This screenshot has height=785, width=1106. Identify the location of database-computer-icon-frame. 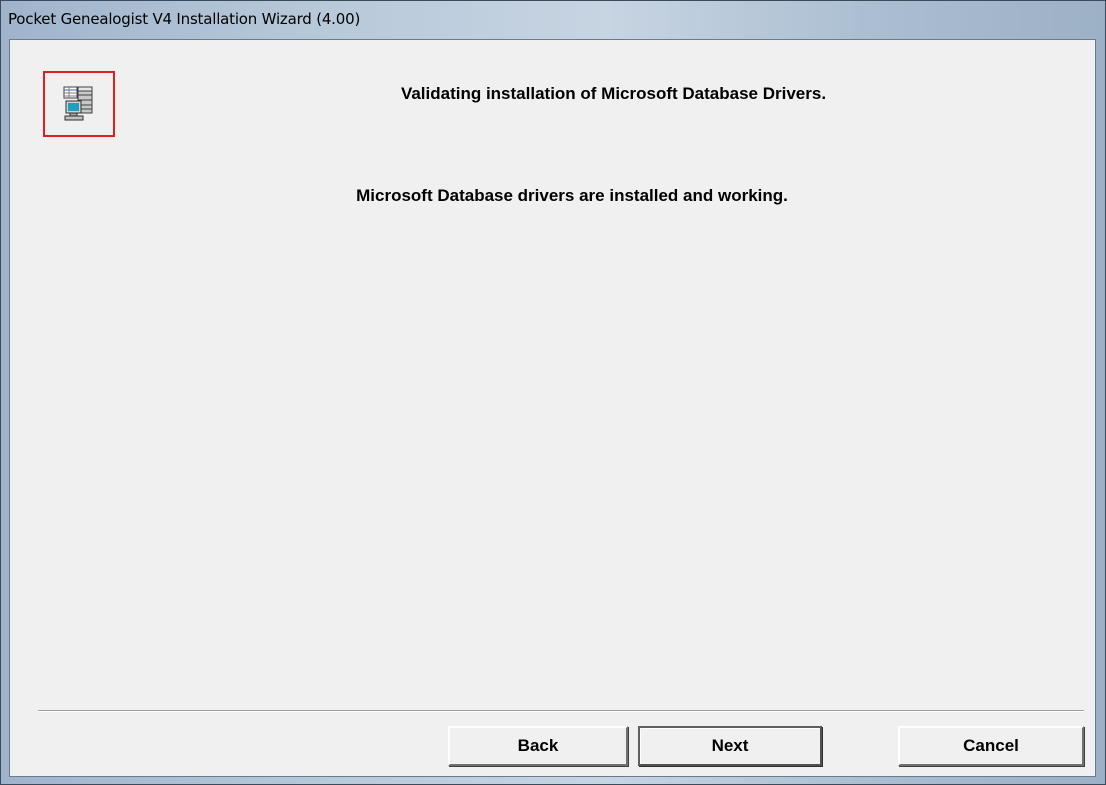
(79, 104).